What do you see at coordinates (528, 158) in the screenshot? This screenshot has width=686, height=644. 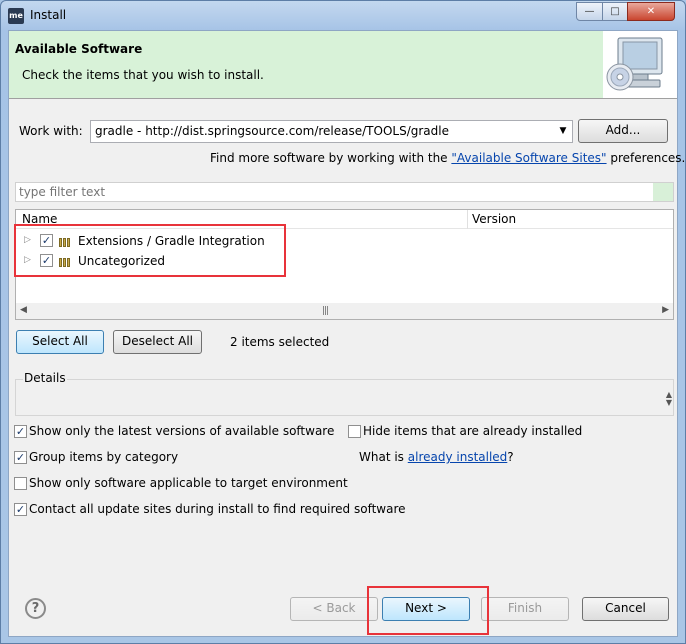 I see `available-sites-link: "Available Software Sites"` at bounding box center [528, 158].